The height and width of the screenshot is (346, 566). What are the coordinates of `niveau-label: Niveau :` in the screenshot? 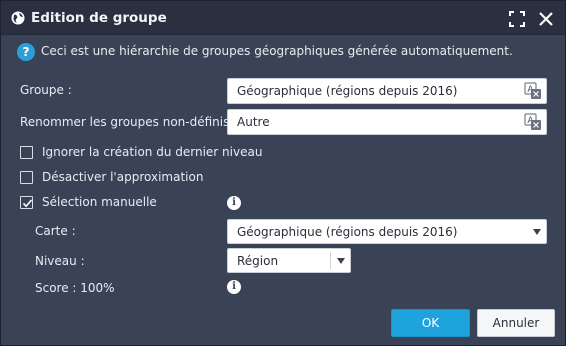 It's located at (60, 261).